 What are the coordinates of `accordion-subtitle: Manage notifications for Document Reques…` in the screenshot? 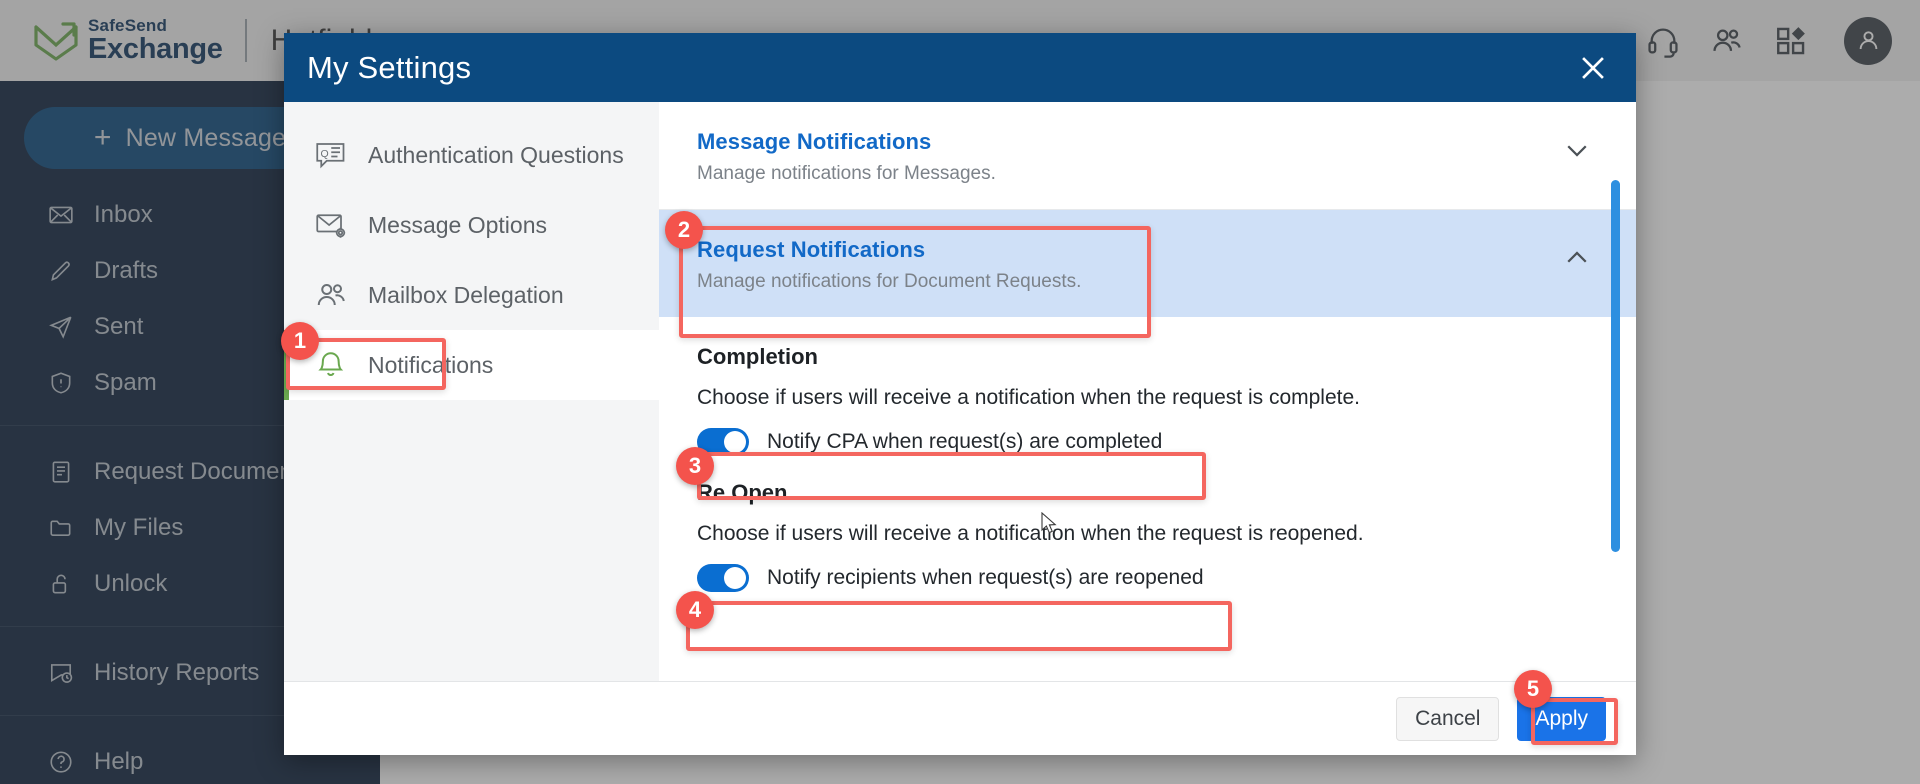 It's located at (889, 281).